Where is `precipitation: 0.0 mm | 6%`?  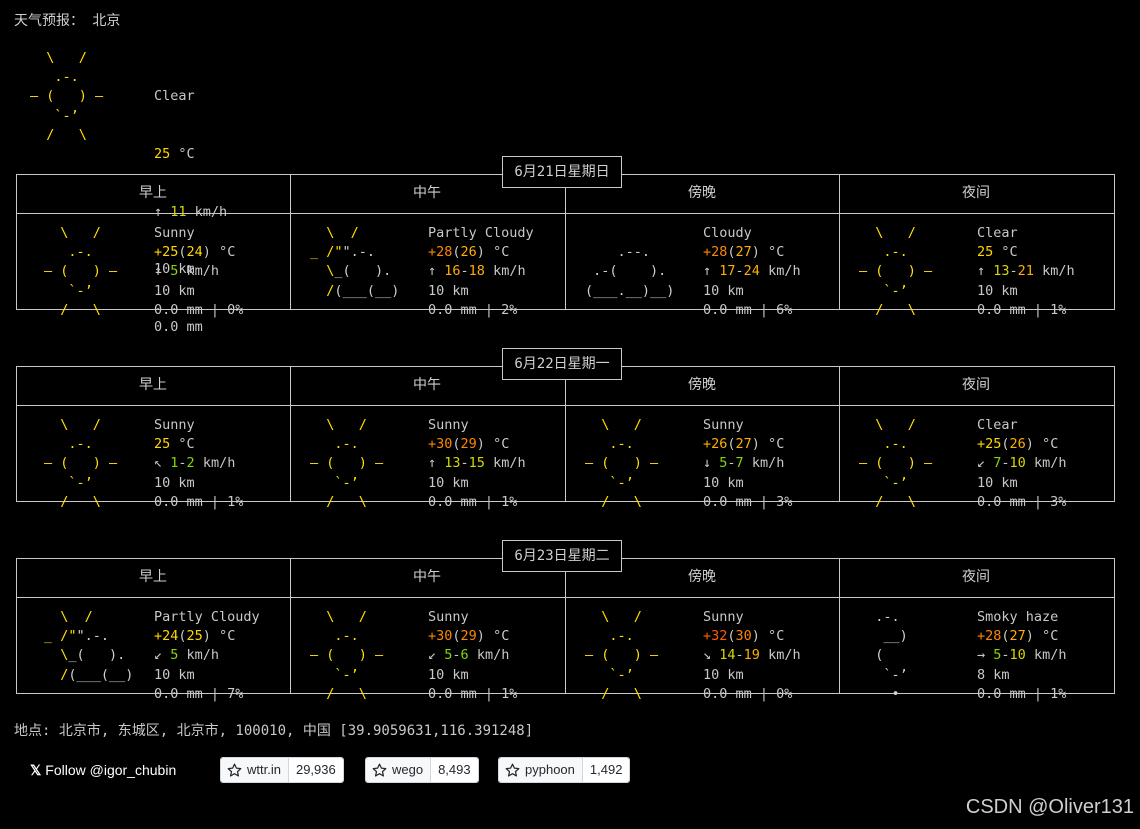
precipitation: 0.0 mm | 6% is located at coordinates (748, 309).